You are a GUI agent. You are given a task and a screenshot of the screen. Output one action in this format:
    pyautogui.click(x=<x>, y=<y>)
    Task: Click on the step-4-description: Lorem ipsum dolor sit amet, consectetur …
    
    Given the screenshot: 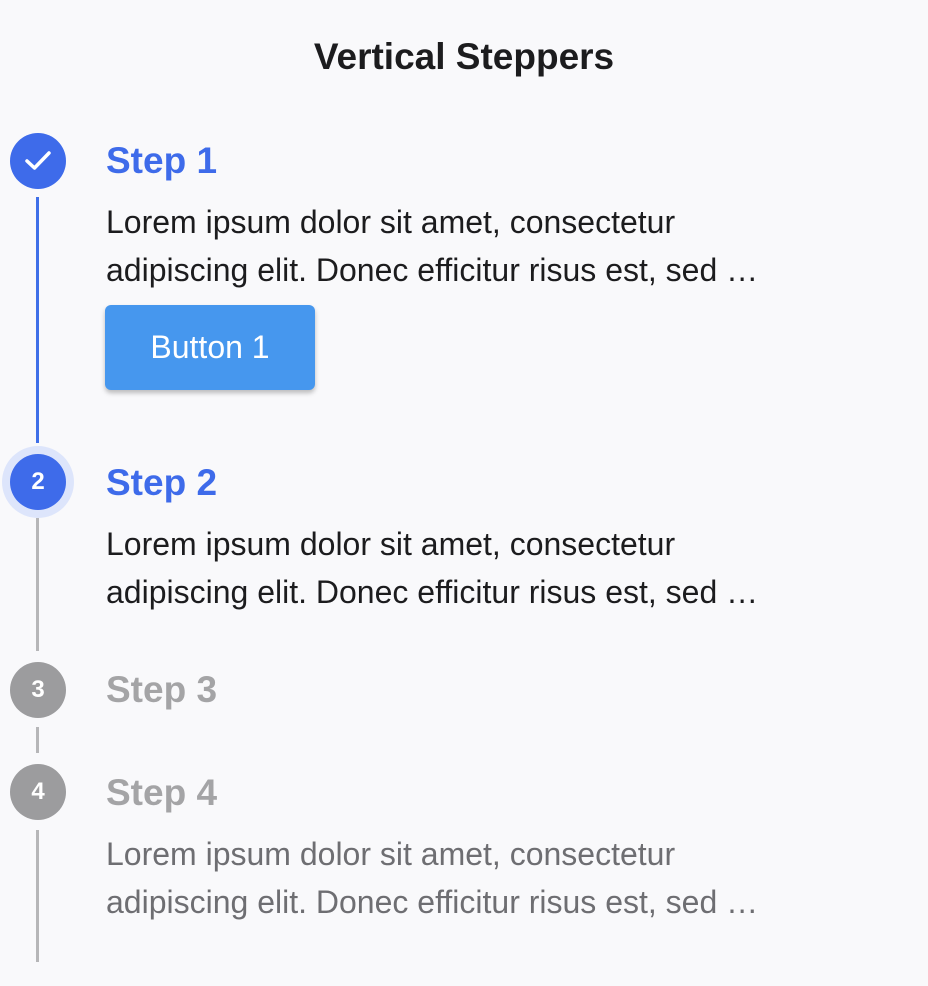 What is the action you would take?
    pyautogui.click(x=432, y=878)
    